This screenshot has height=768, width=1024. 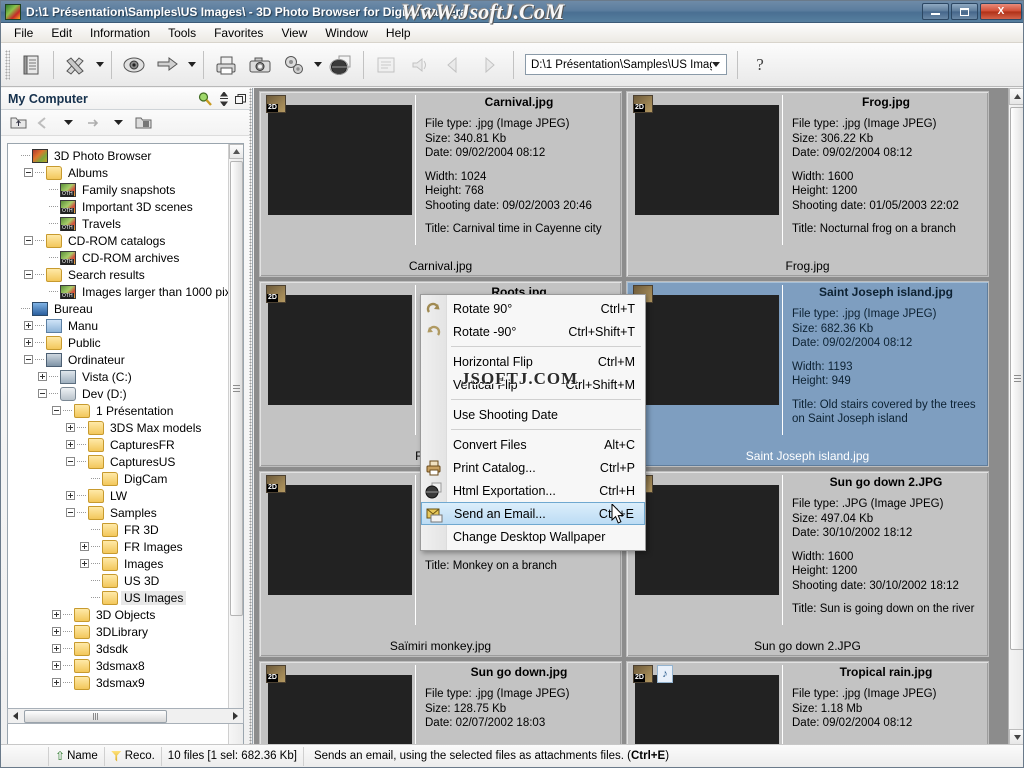 I want to click on context-menu-item: Horizontal Flip Ctrl+M, so click(x=533, y=361).